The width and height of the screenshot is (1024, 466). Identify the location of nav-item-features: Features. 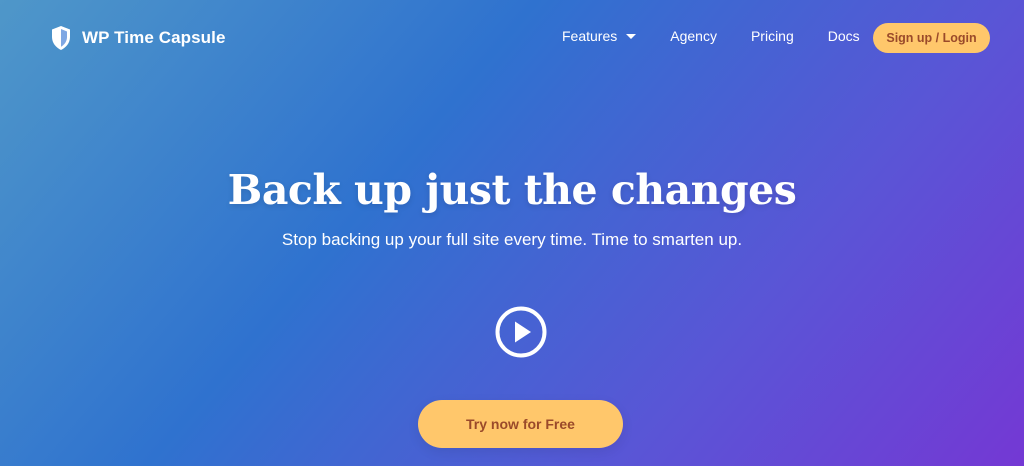
(599, 36).